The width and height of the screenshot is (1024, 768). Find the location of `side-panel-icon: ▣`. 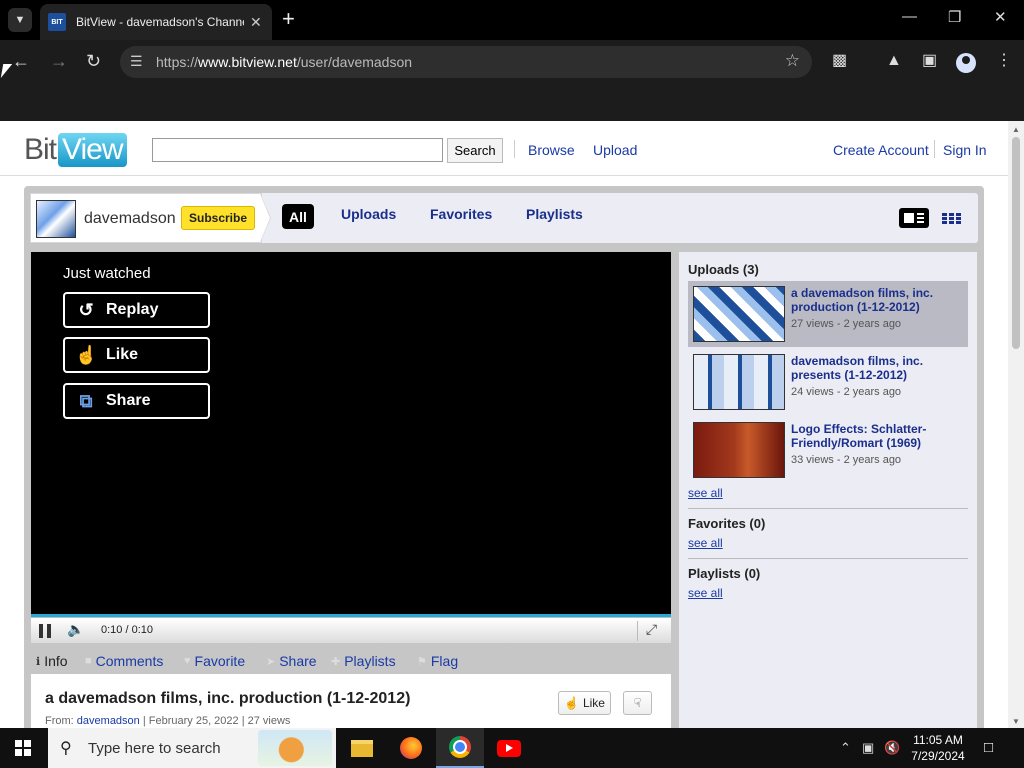

side-panel-icon: ▣ is located at coordinates (929, 61).